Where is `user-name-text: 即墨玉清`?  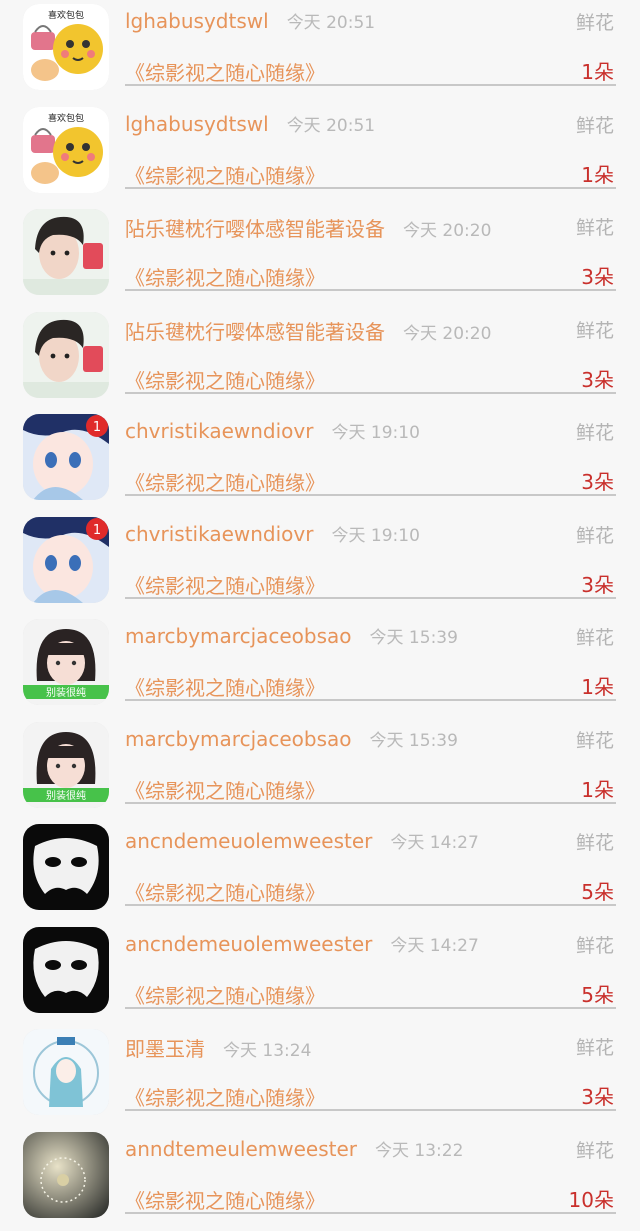 user-name-text: 即墨玉清 is located at coordinates (165, 1049).